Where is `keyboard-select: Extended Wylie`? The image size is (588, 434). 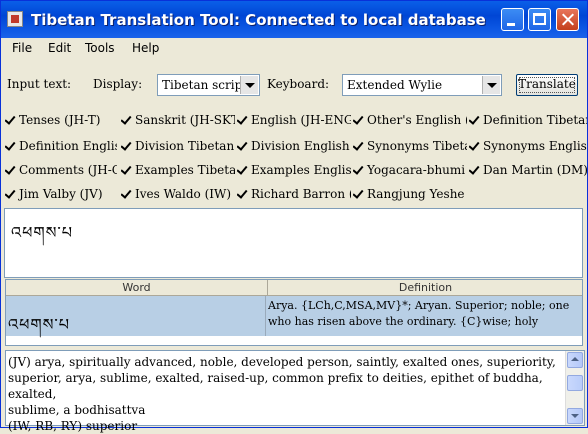 keyboard-select: Extended Wylie is located at coordinates (422, 85).